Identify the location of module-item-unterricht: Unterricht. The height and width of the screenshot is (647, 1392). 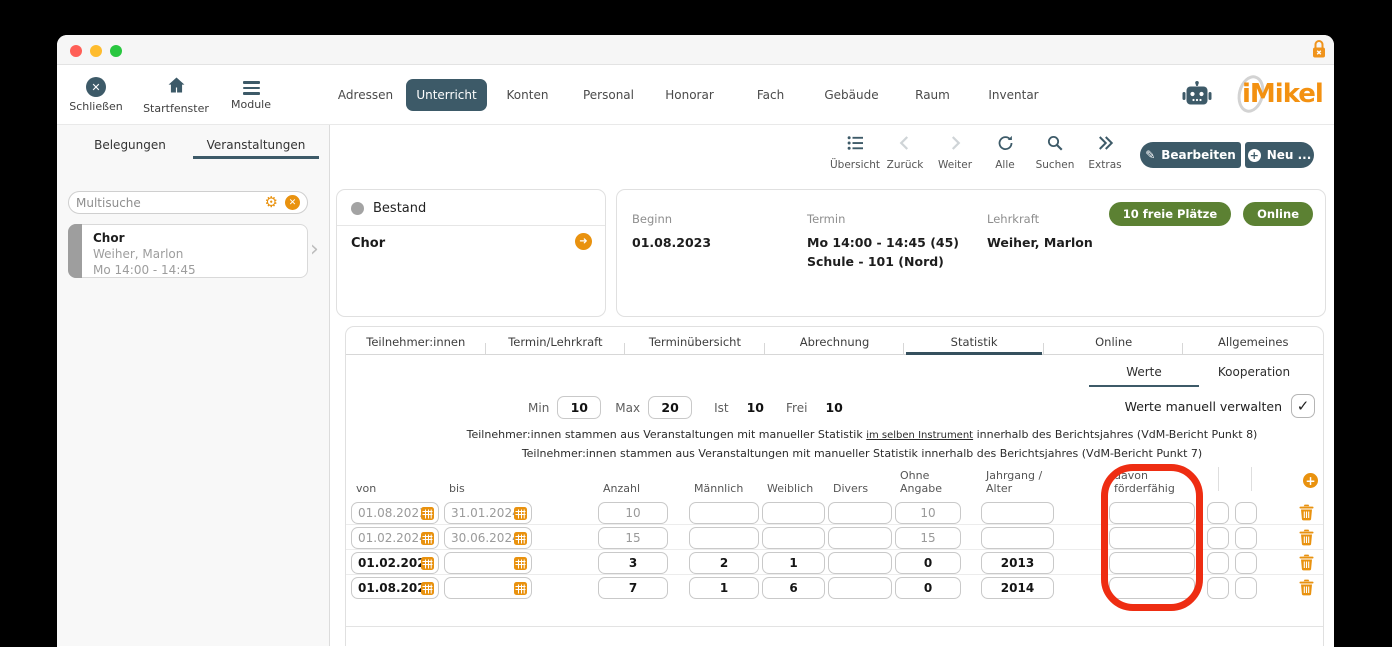
(446, 95).